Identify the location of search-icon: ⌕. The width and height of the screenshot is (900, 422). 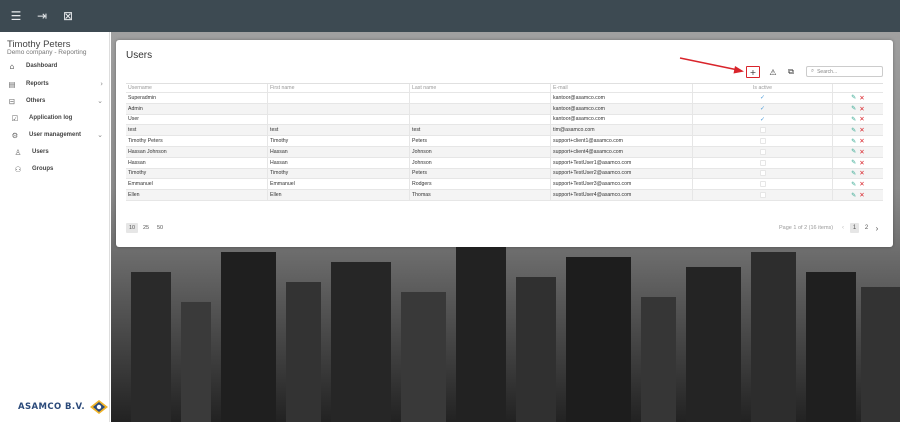
(813, 71).